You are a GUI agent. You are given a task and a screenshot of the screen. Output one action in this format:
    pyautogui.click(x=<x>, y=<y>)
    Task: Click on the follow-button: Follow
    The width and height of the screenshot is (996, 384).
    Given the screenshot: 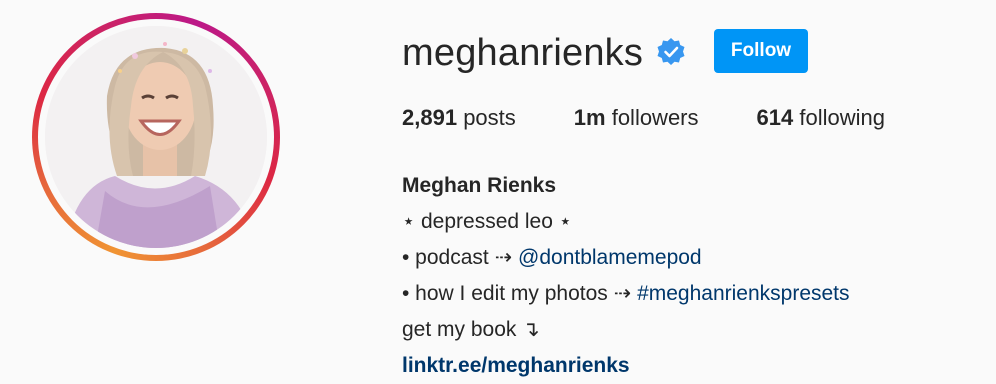 What is the action you would take?
    pyautogui.click(x=761, y=51)
    